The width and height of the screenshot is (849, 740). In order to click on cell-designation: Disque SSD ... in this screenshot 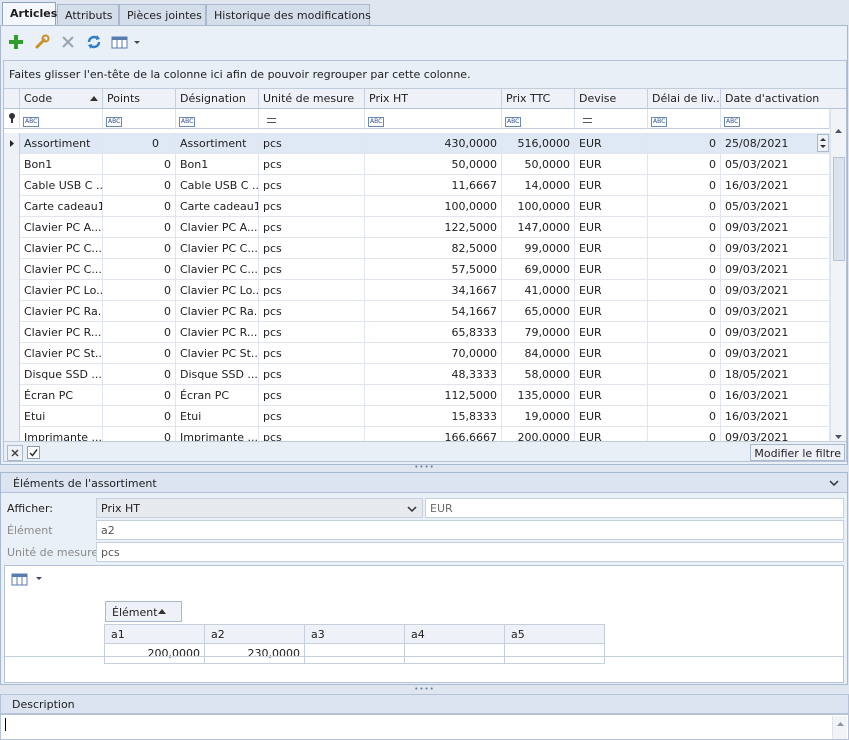, I will do `click(217, 374)`.